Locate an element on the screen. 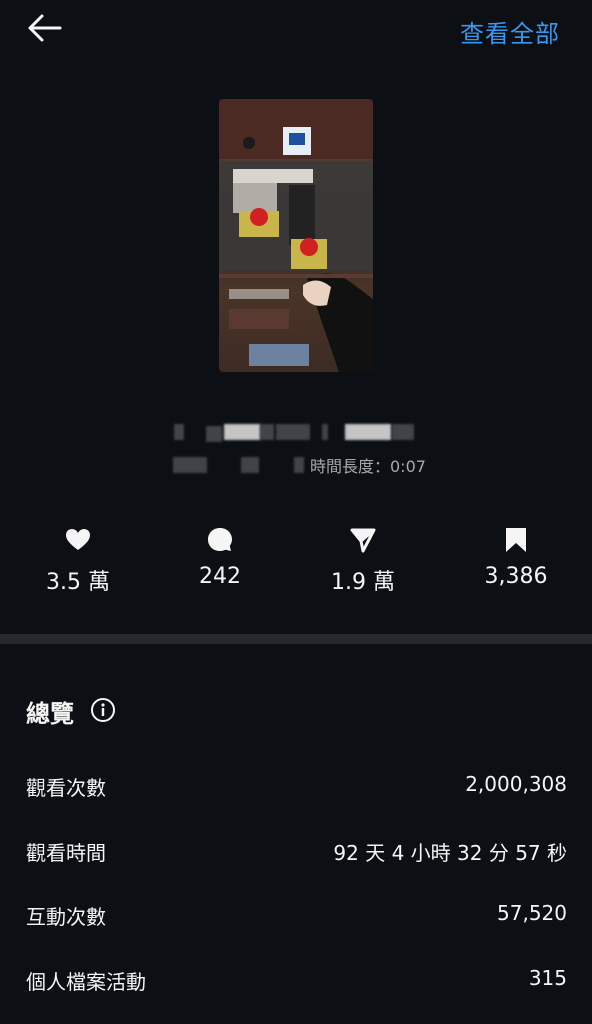 The height and width of the screenshot is (1024, 592). row-label: 觀看時間 is located at coordinates (66, 853).